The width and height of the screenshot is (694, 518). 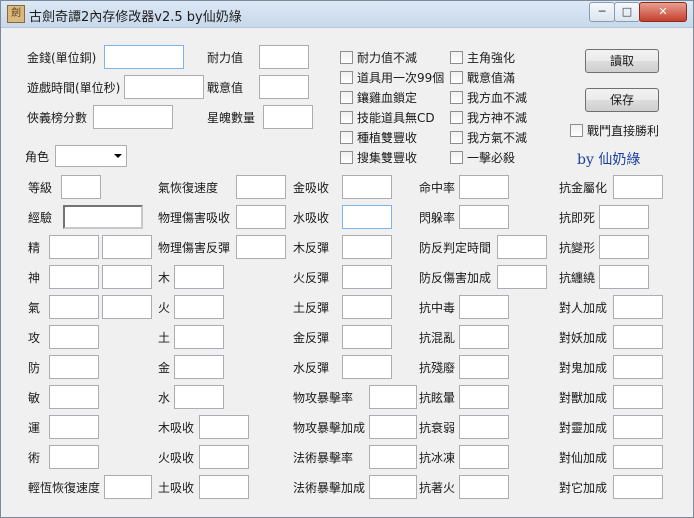 What do you see at coordinates (378, 98) in the screenshot?
I see `cheat-option: 鑲雞血鎖定` at bounding box center [378, 98].